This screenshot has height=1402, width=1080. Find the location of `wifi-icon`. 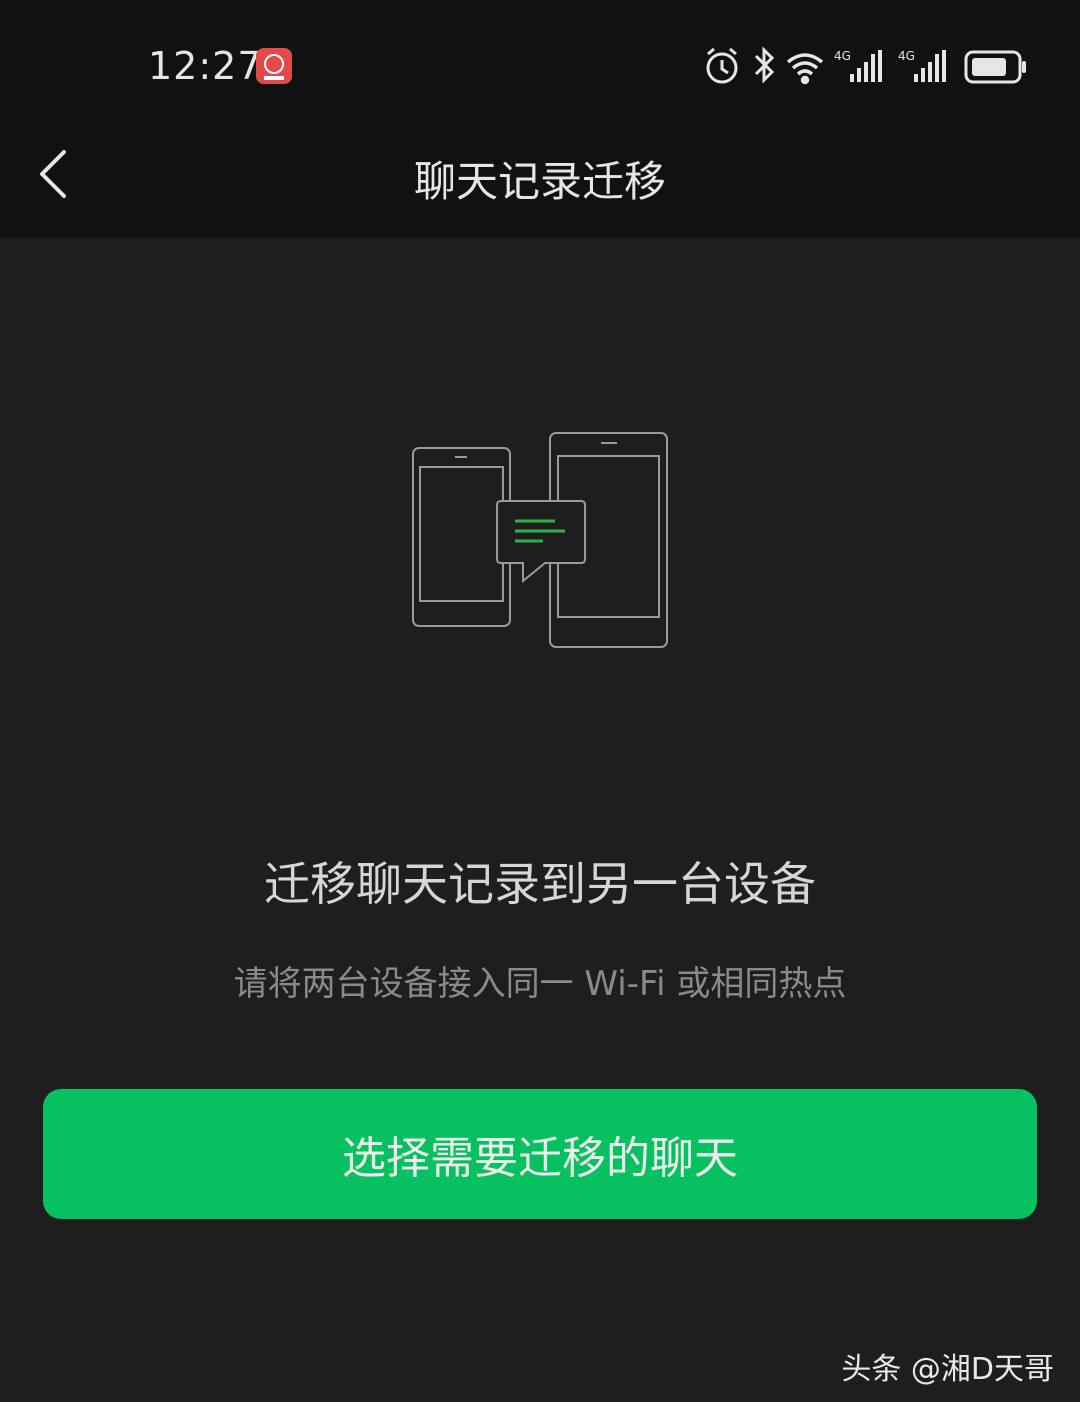

wifi-icon is located at coordinates (805, 69).